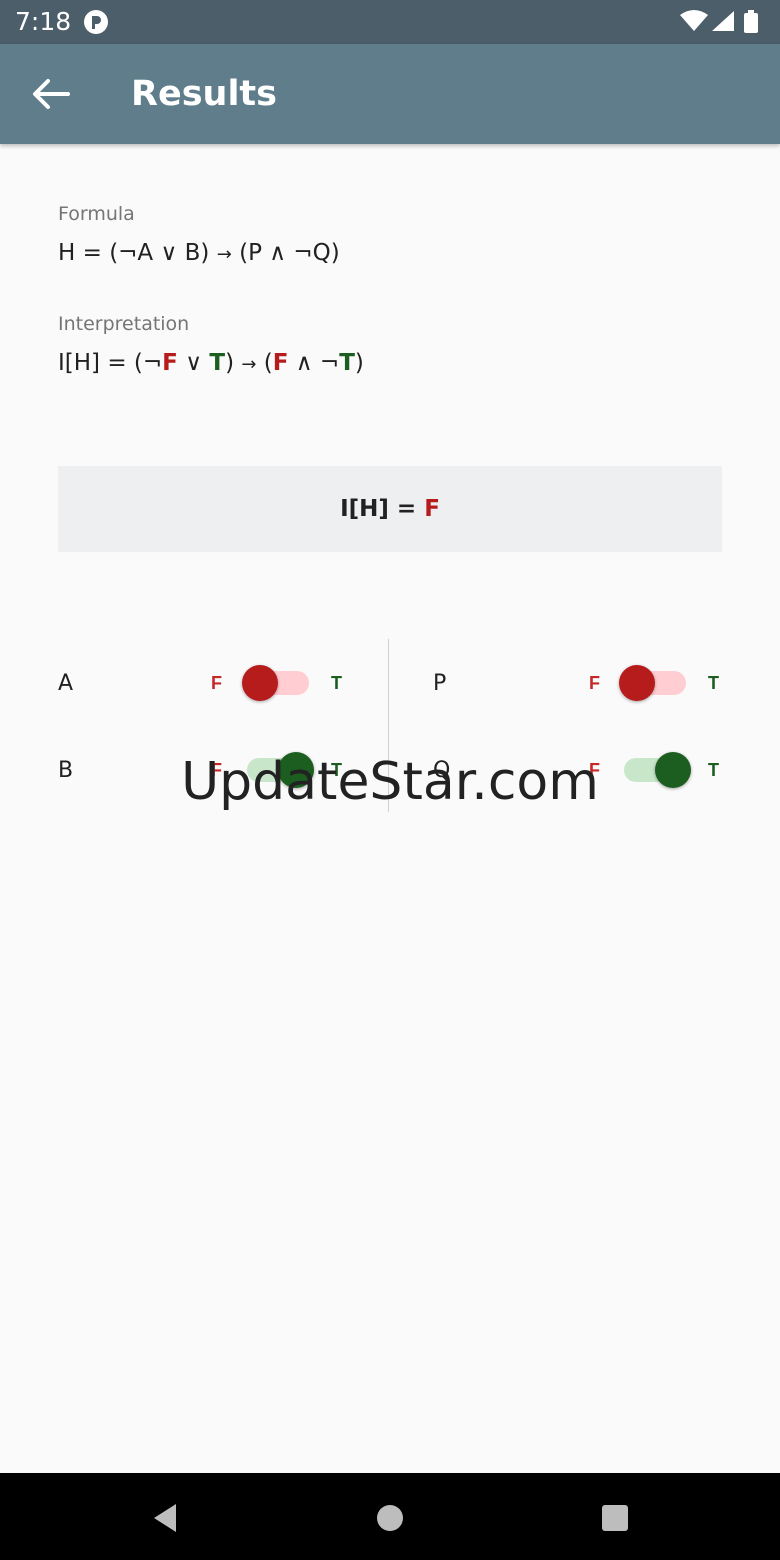  What do you see at coordinates (615, 1518) in the screenshot?
I see `nav-recents-icon` at bounding box center [615, 1518].